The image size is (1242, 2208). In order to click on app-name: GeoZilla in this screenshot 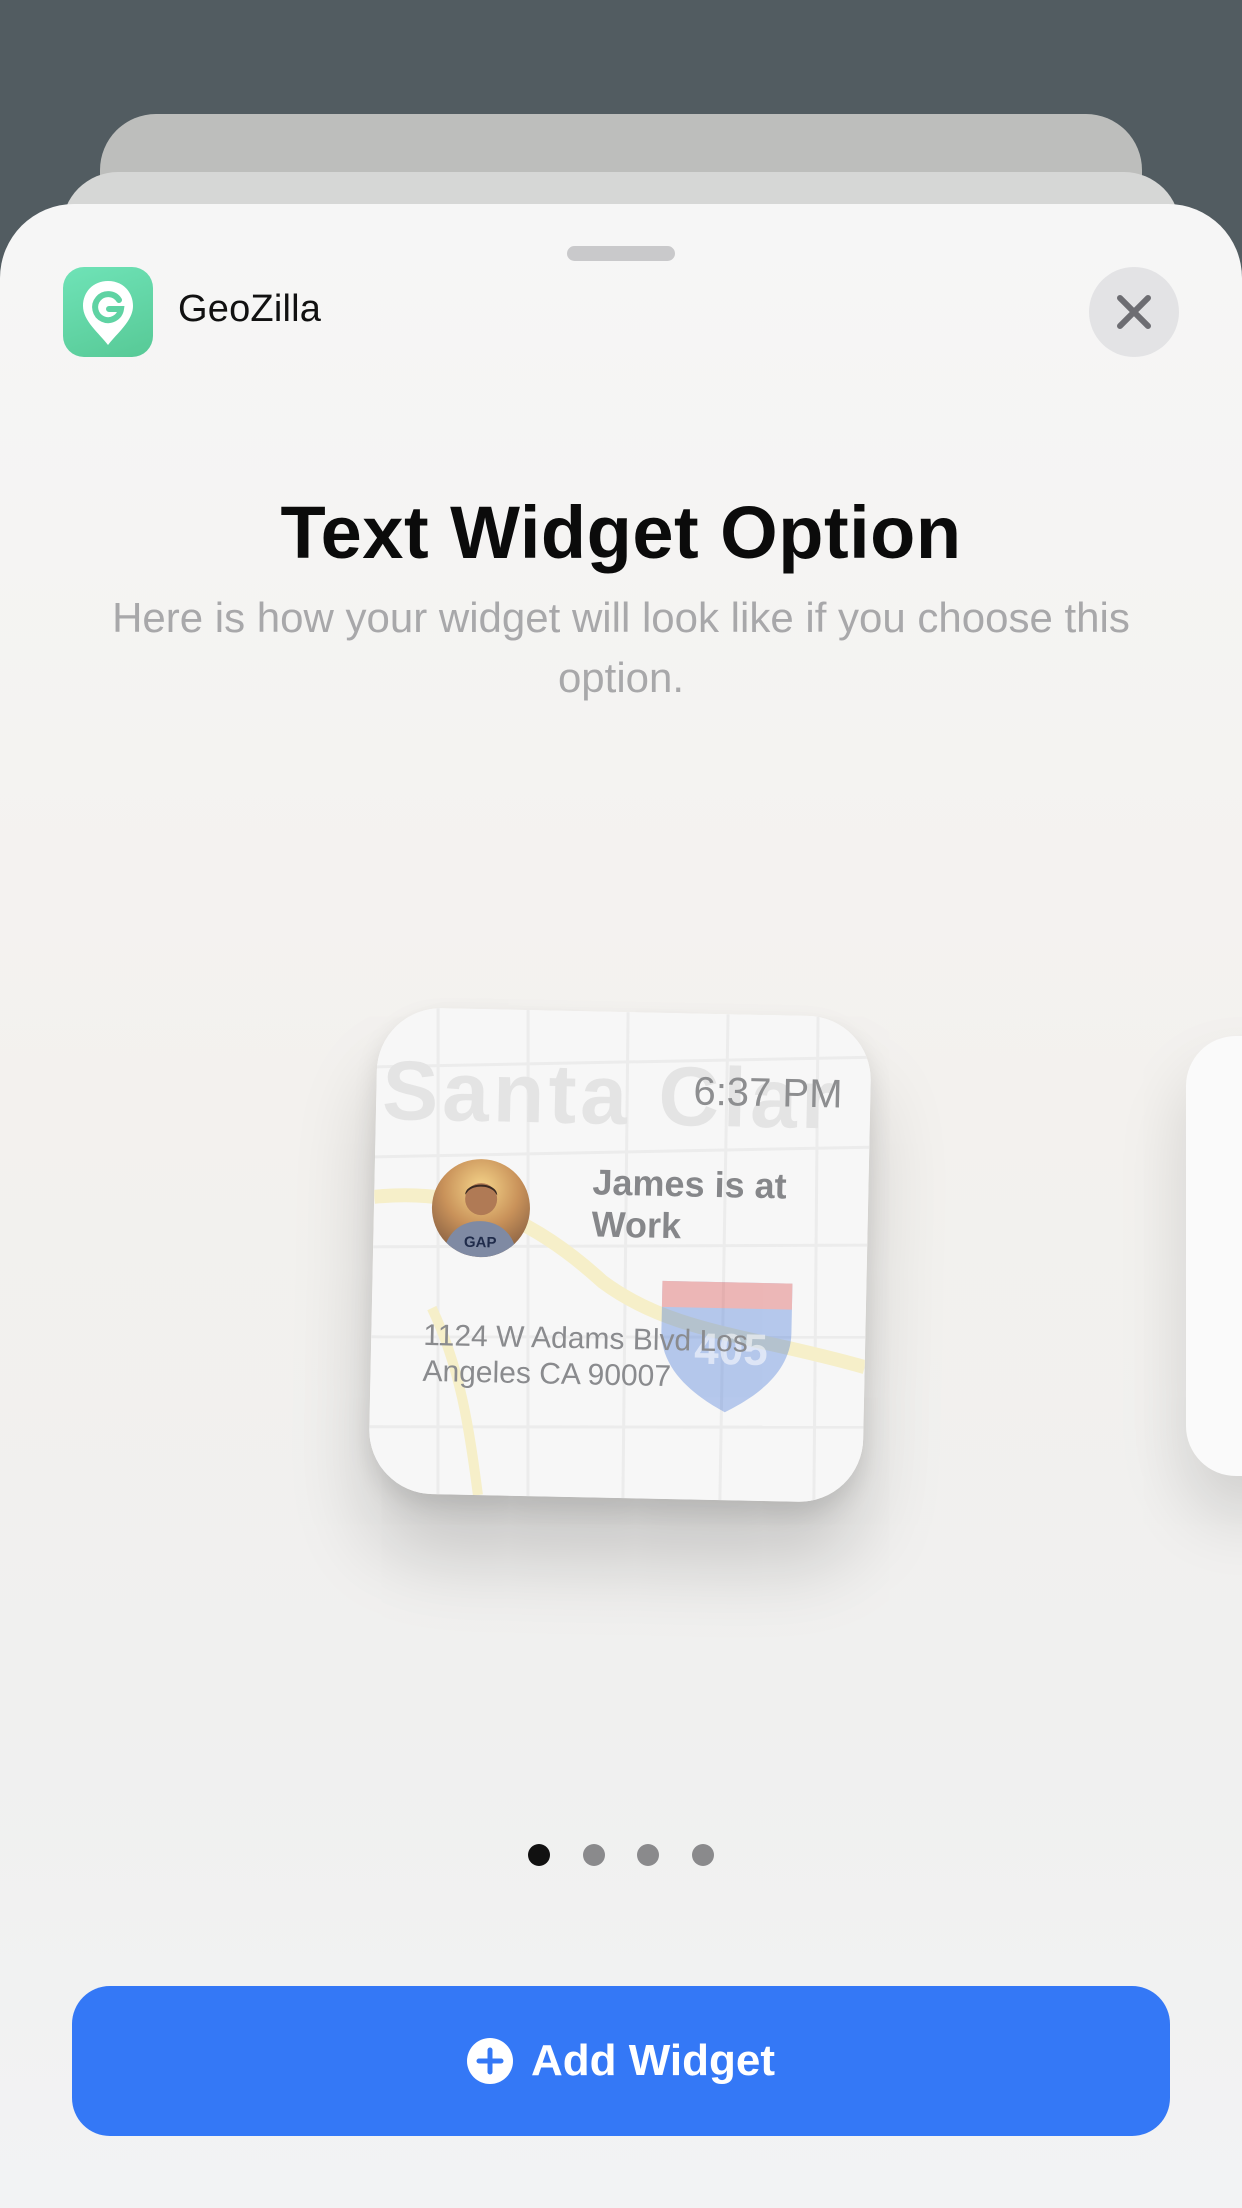, I will do `click(250, 309)`.